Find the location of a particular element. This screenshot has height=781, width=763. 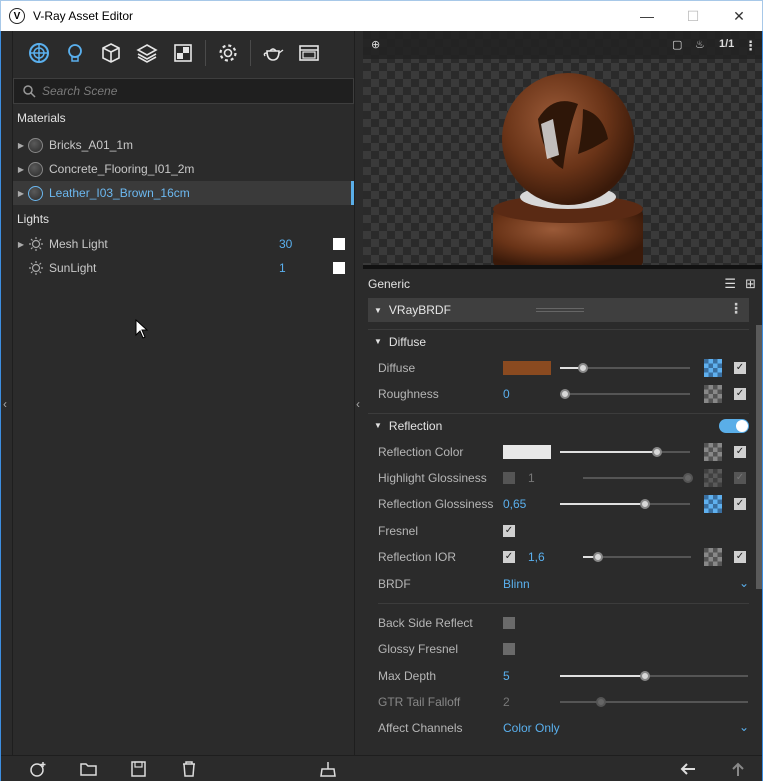

reflection-ior-slider is located at coordinates (637, 557).